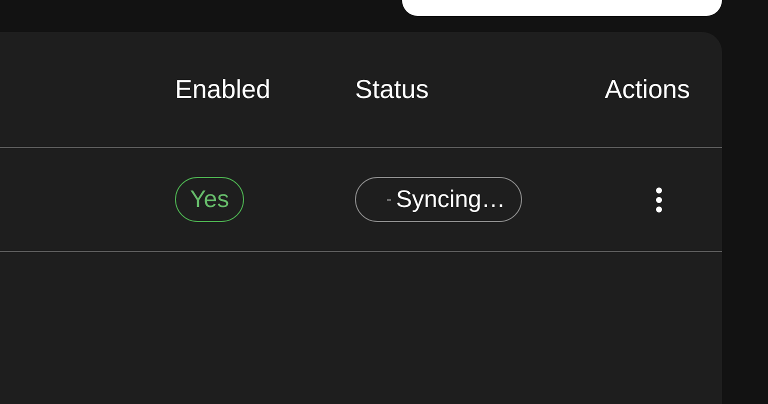 The image size is (768, 404). Describe the element at coordinates (222, 89) in the screenshot. I see `column-header: Enabled` at that location.